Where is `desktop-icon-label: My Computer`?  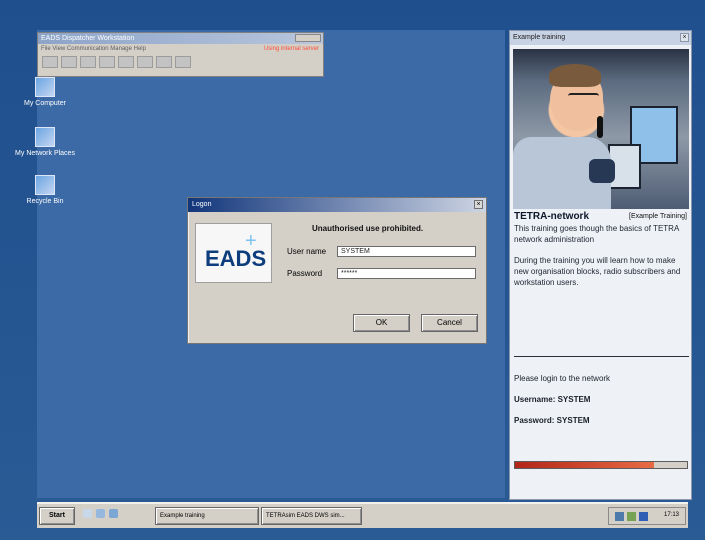 desktop-icon-label: My Computer is located at coordinates (44, 103).